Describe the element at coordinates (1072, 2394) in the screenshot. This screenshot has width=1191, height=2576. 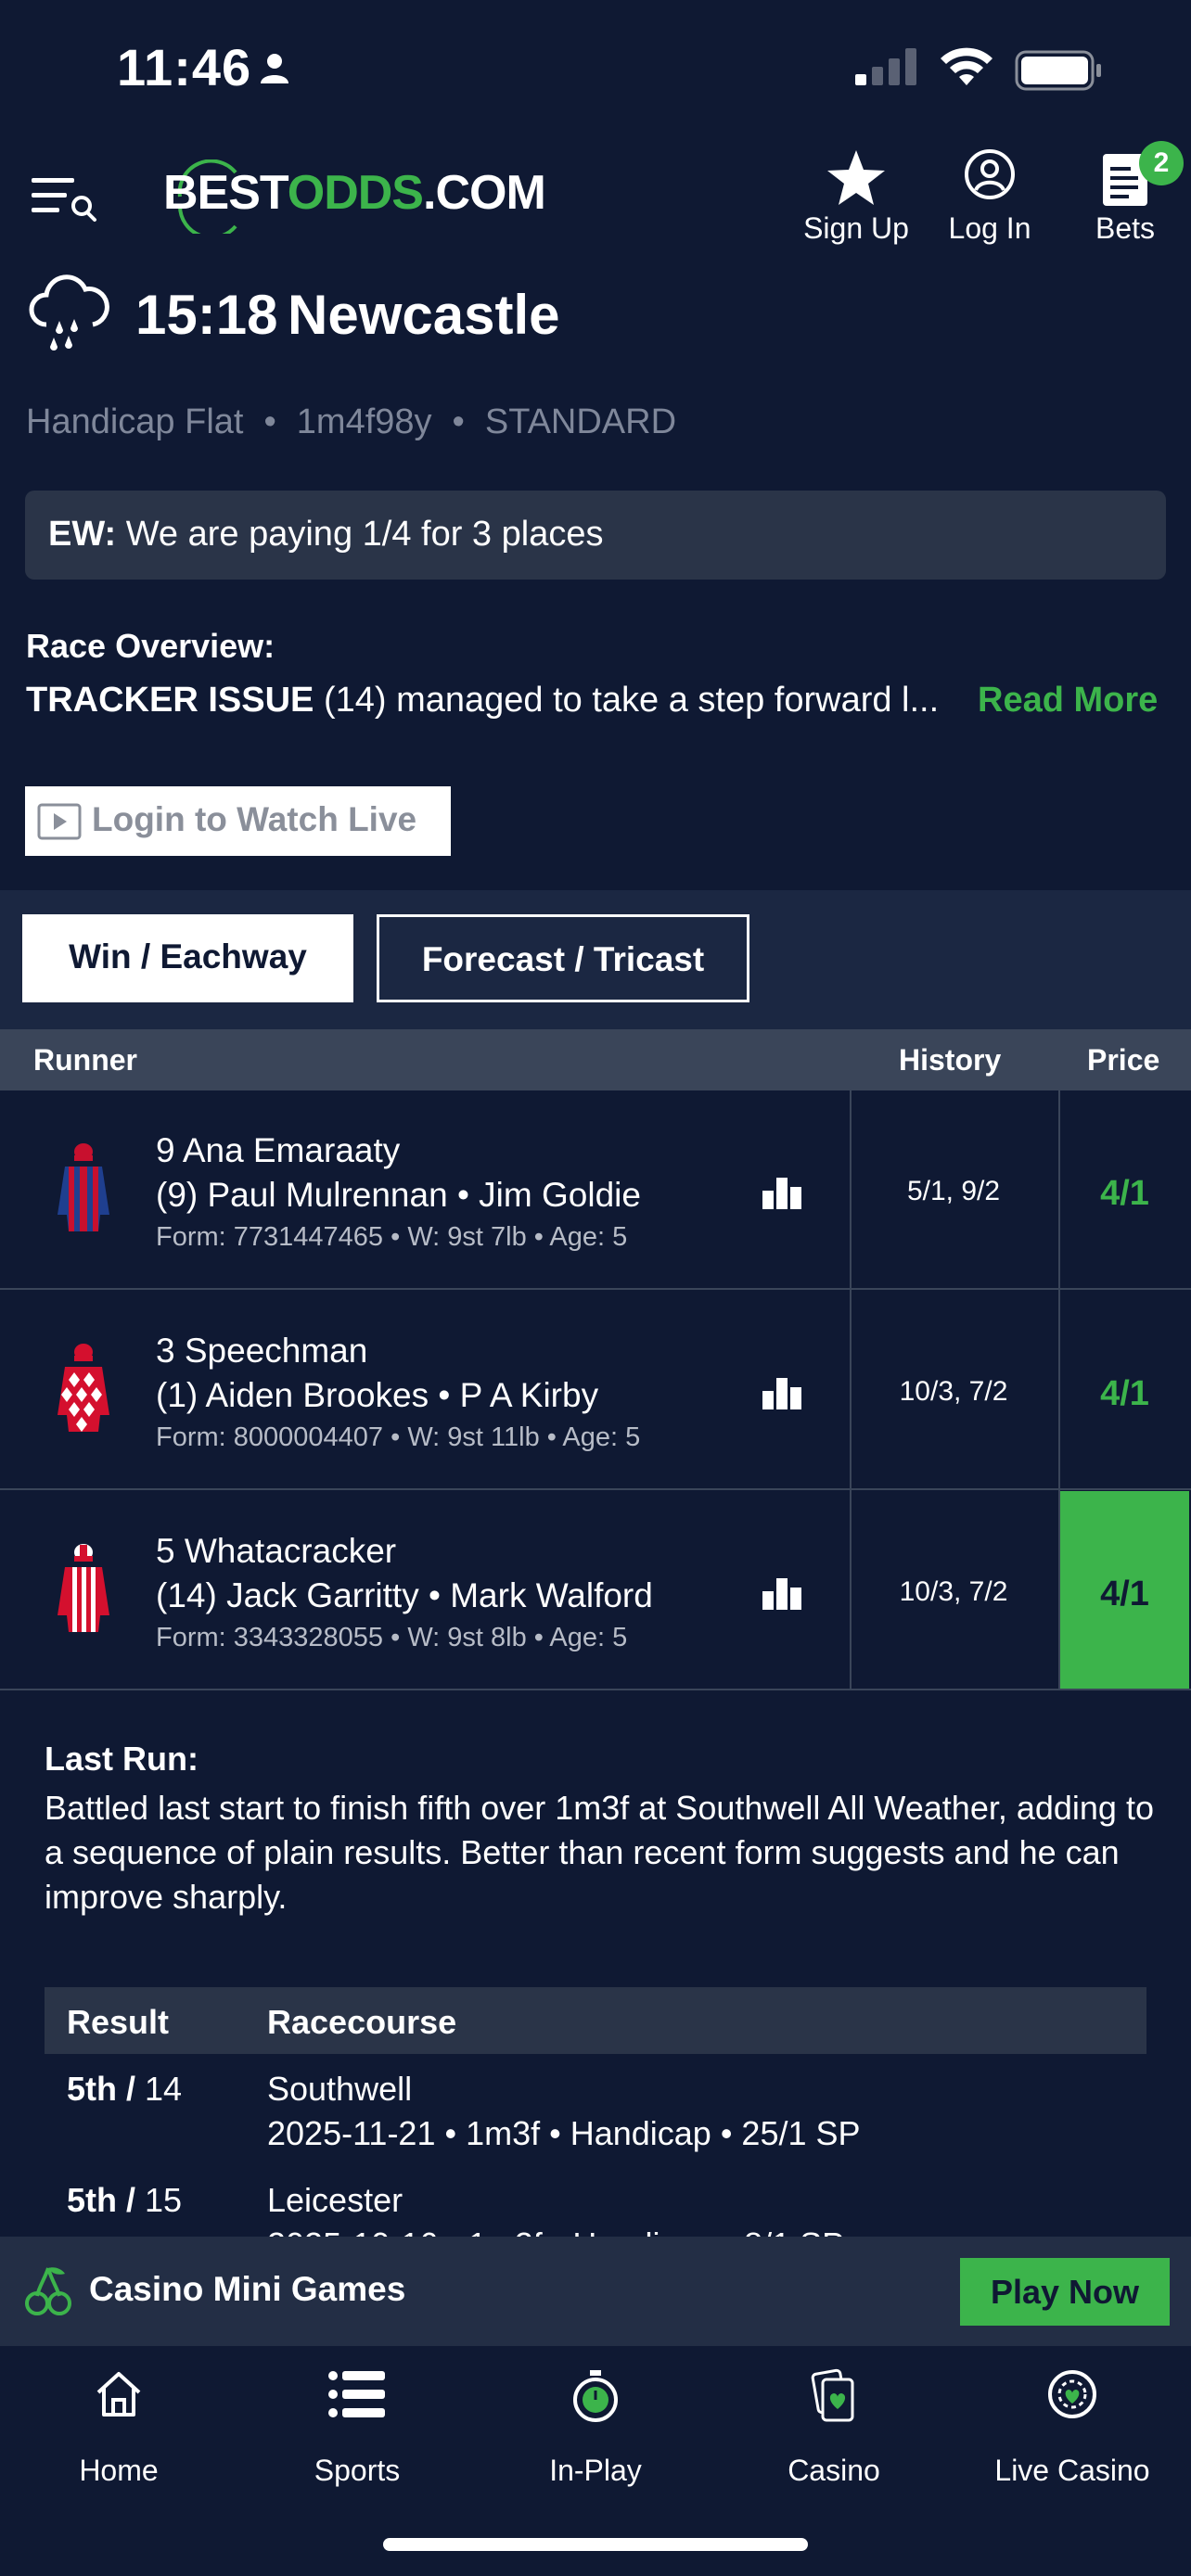
I see `casino-chip-icon` at that location.